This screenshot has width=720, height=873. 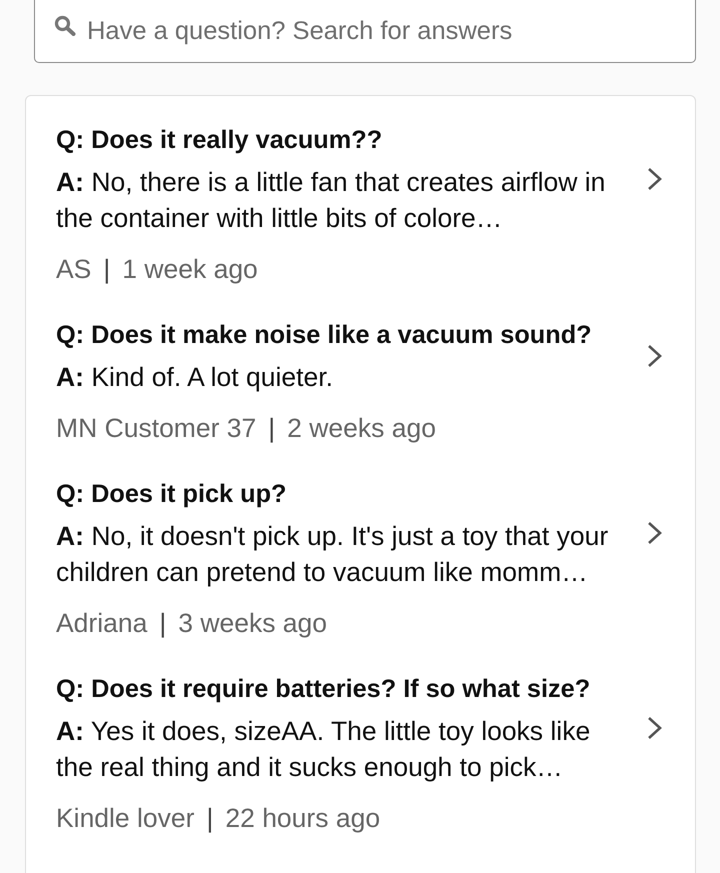 What do you see at coordinates (340, 494) in the screenshot?
I see `question-text: Q: Does it pick up?` at bounding box center [340, 494].